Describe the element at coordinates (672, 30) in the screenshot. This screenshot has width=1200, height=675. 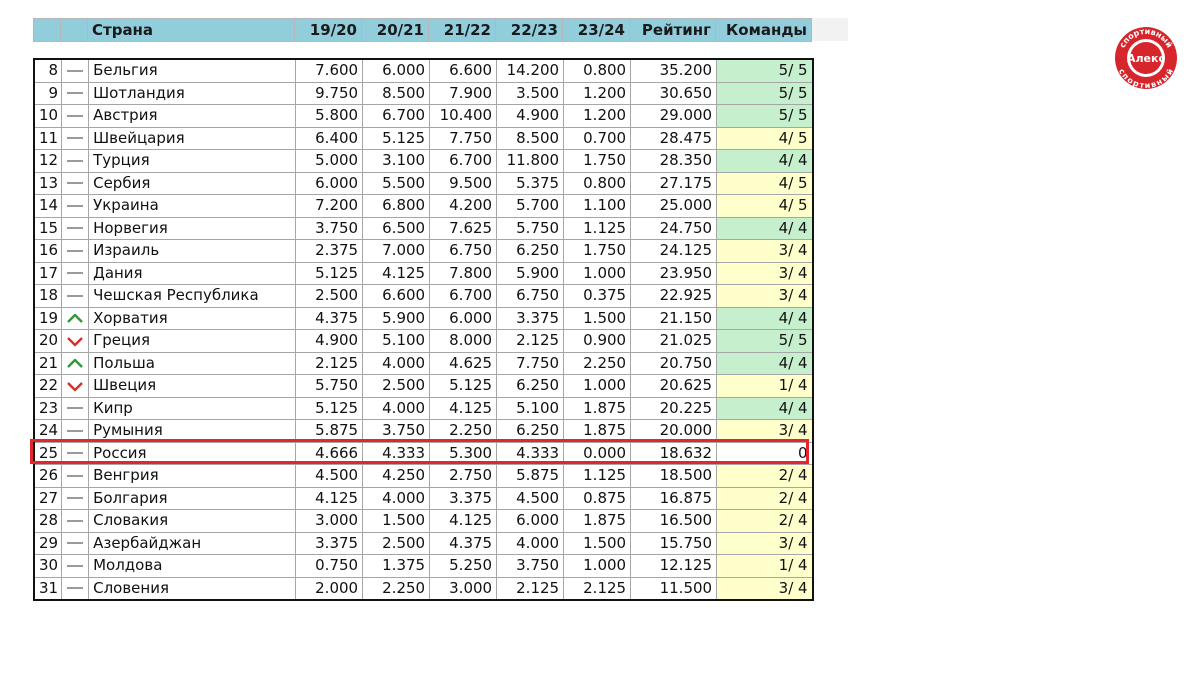
I see `header-rating: Рейтинг` at that location.